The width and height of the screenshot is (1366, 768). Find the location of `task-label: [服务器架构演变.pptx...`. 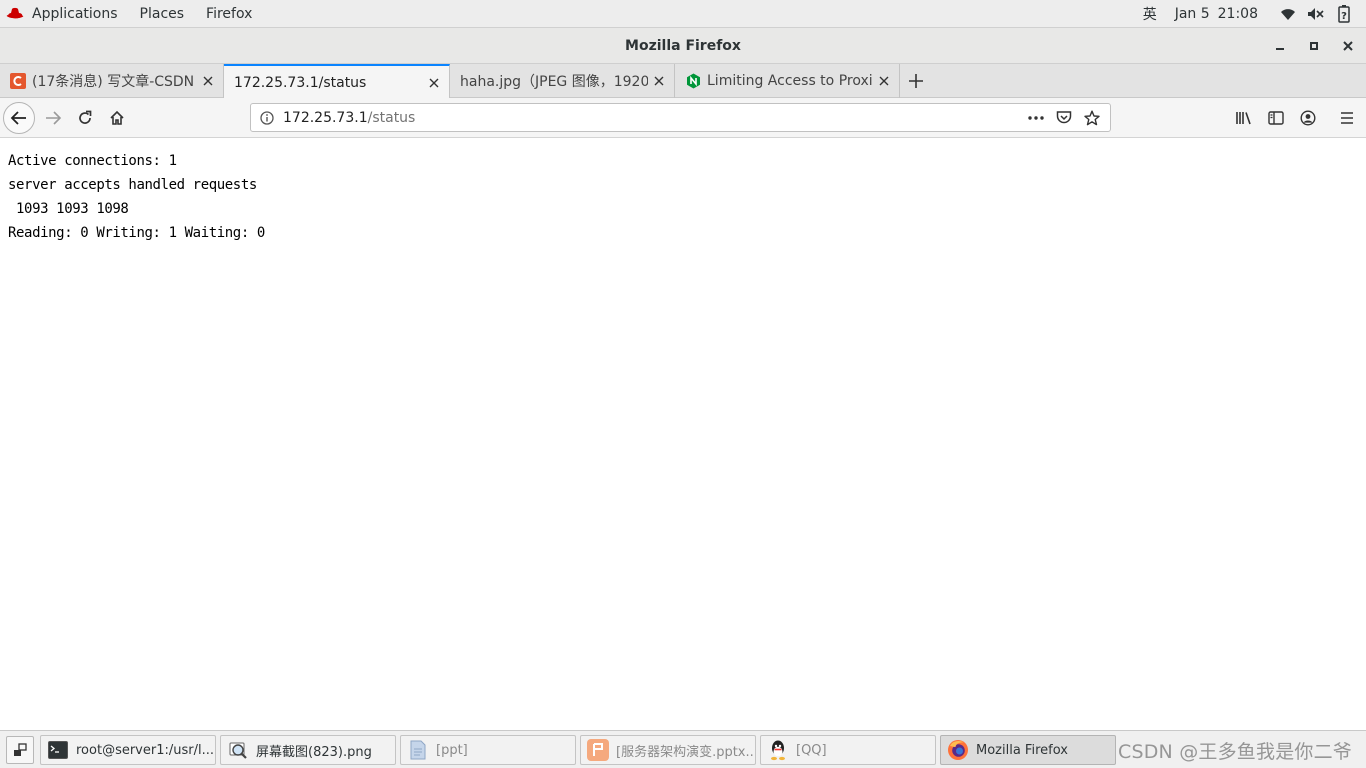

task-label: [服务器架构演变.pptx... is located at coordinates (685, 752).